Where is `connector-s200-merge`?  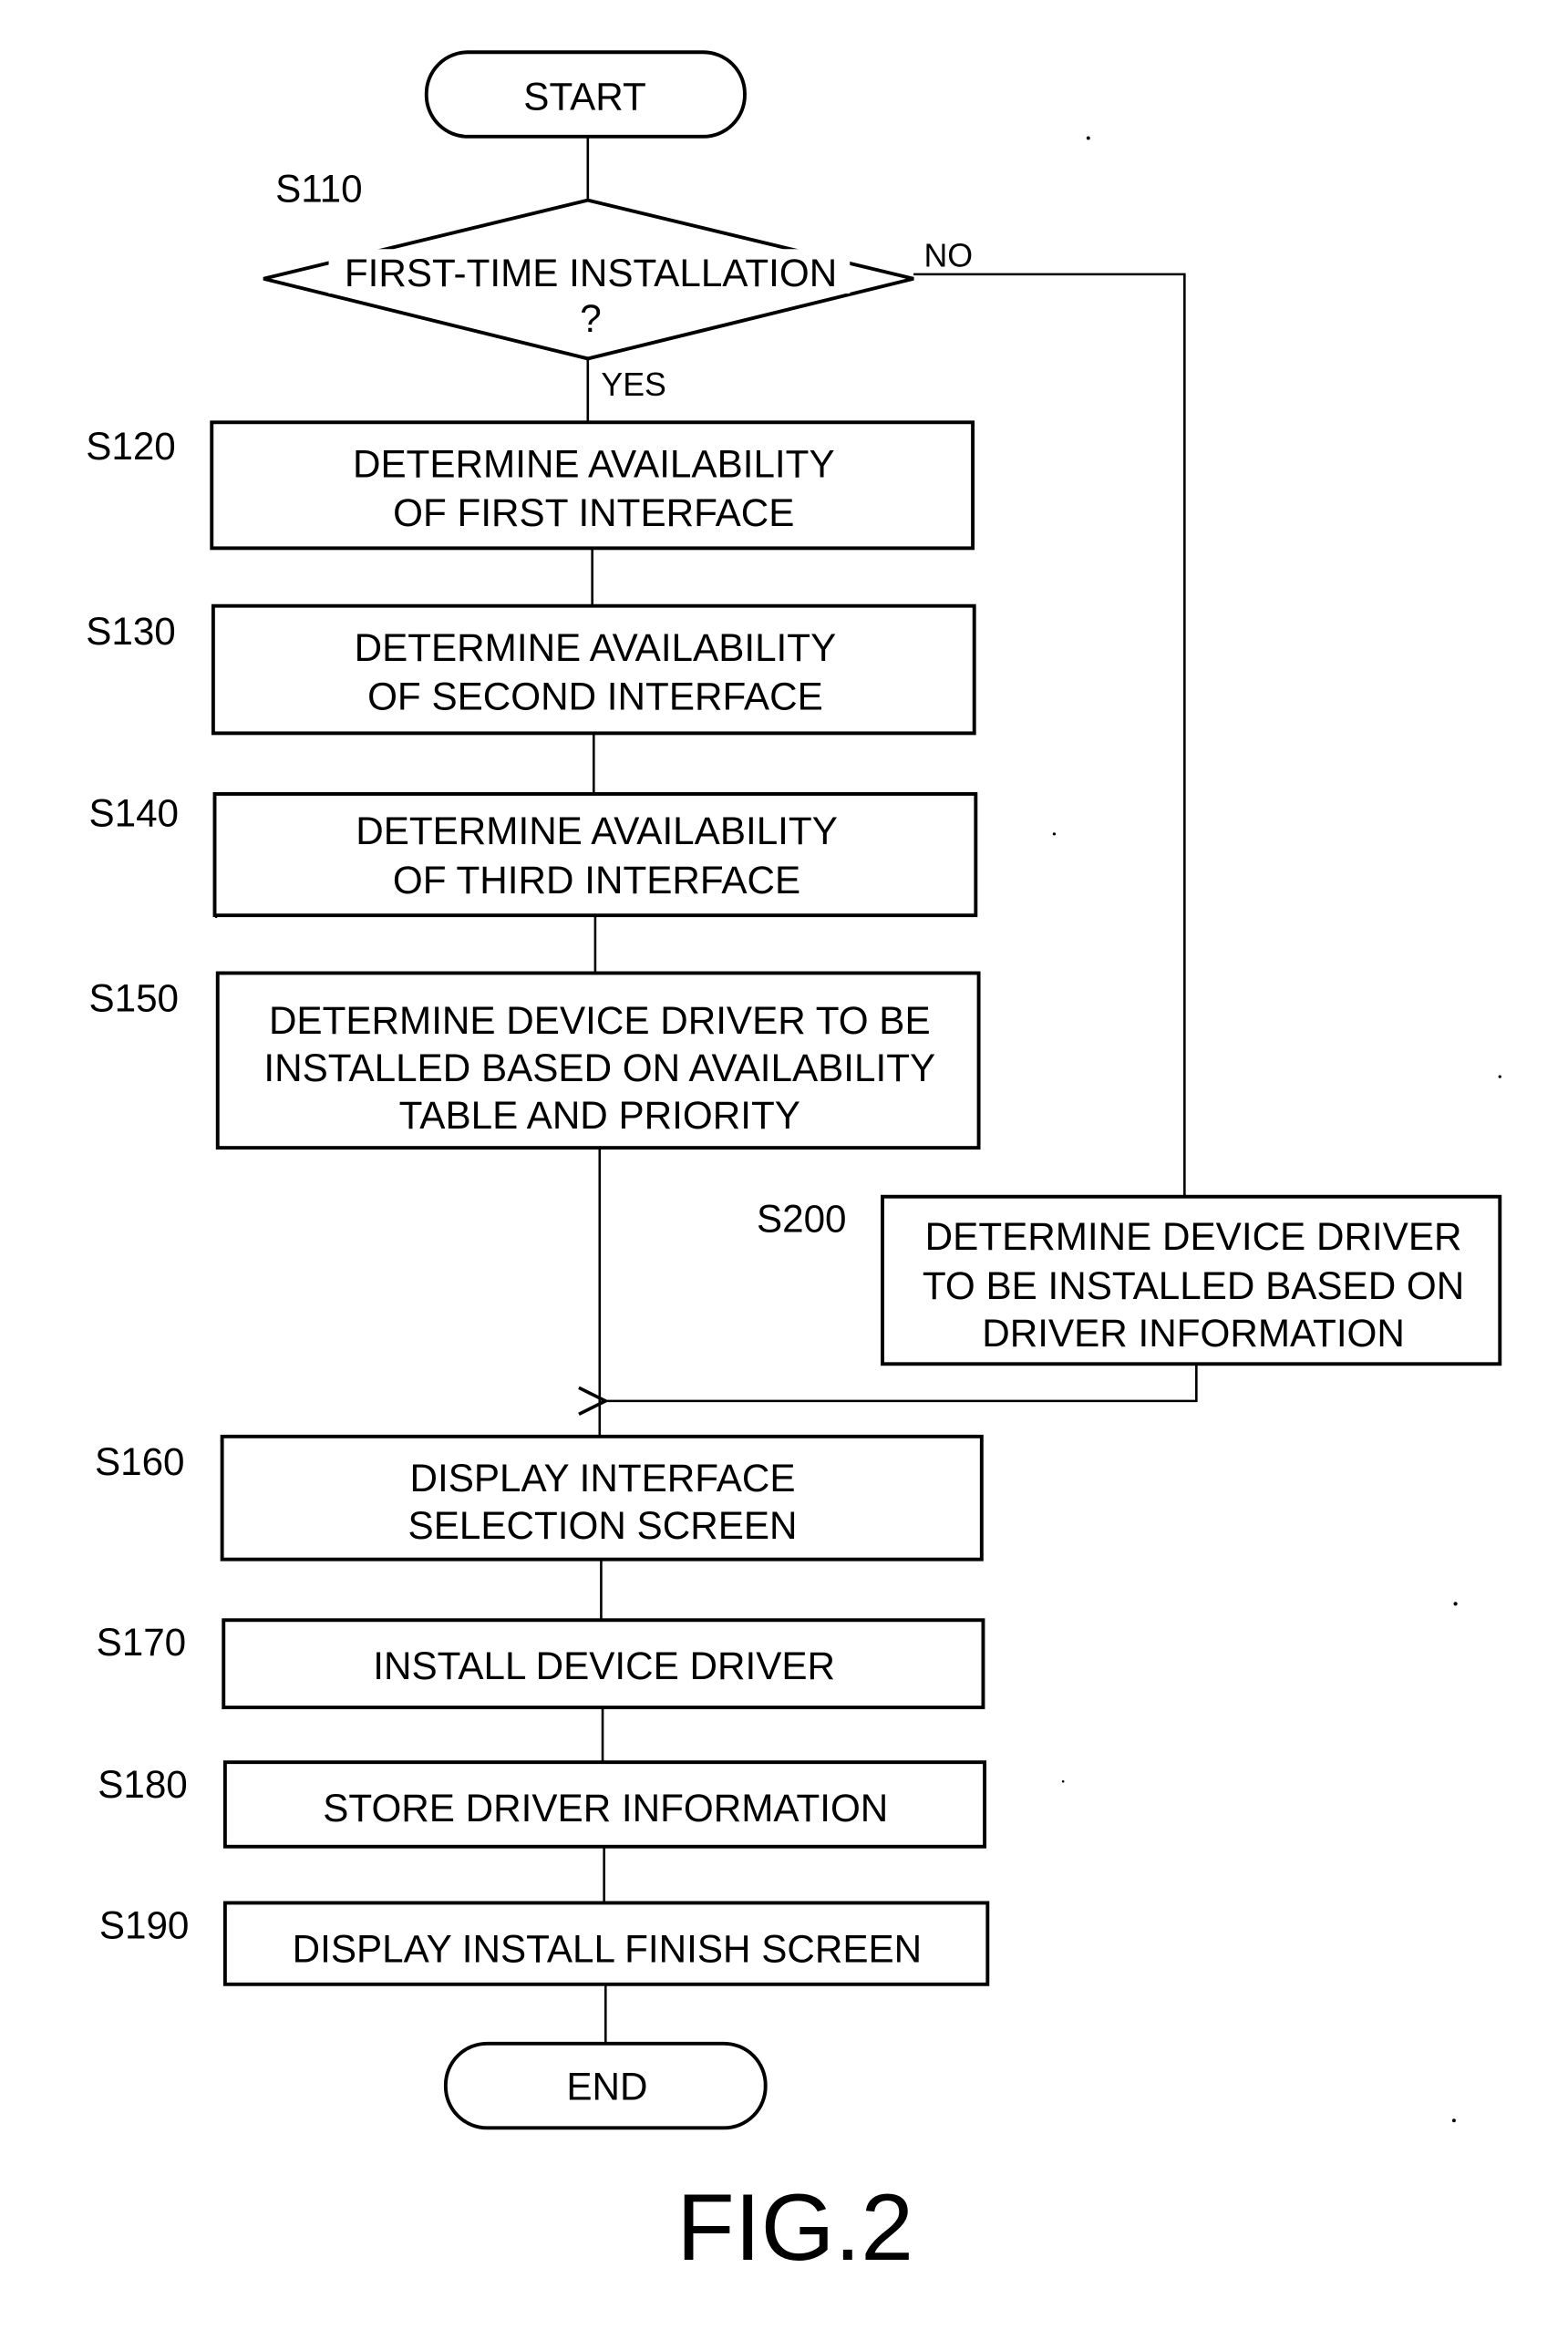
connector-s200-merge is located at coordinates (902, 1383).